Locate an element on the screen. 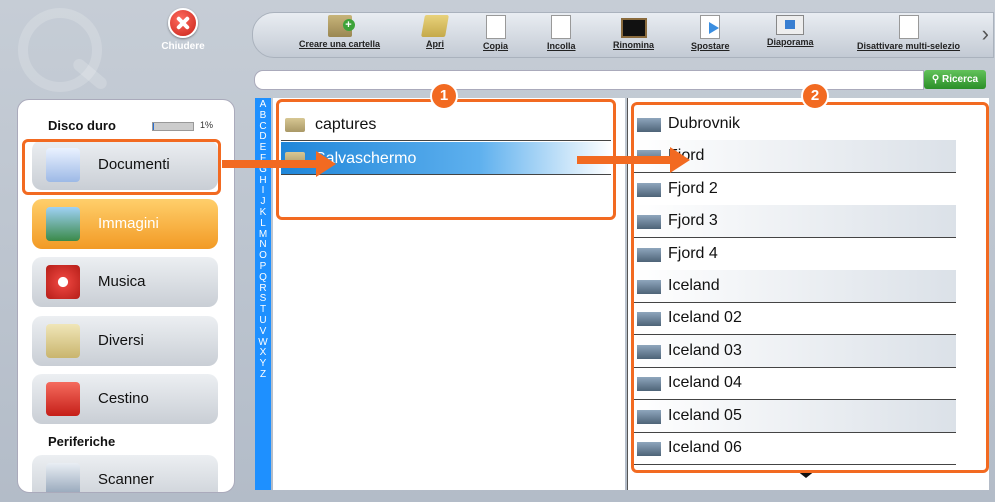 This screenshot has height=502, width=995. multiselect-button: Disattivare multi-selezio is located at coordinates (908, 33).